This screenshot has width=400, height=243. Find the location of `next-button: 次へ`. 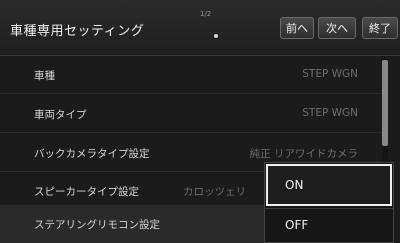

next-button: 次へ is located at coordinates (337, 28).